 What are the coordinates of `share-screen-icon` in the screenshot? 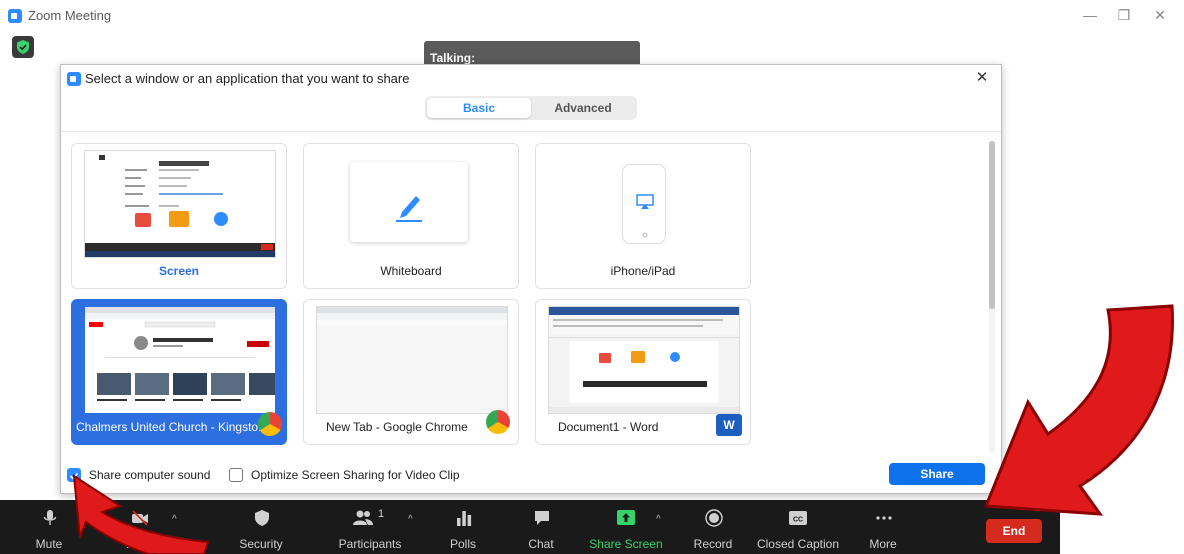 It's located at (626, 517).